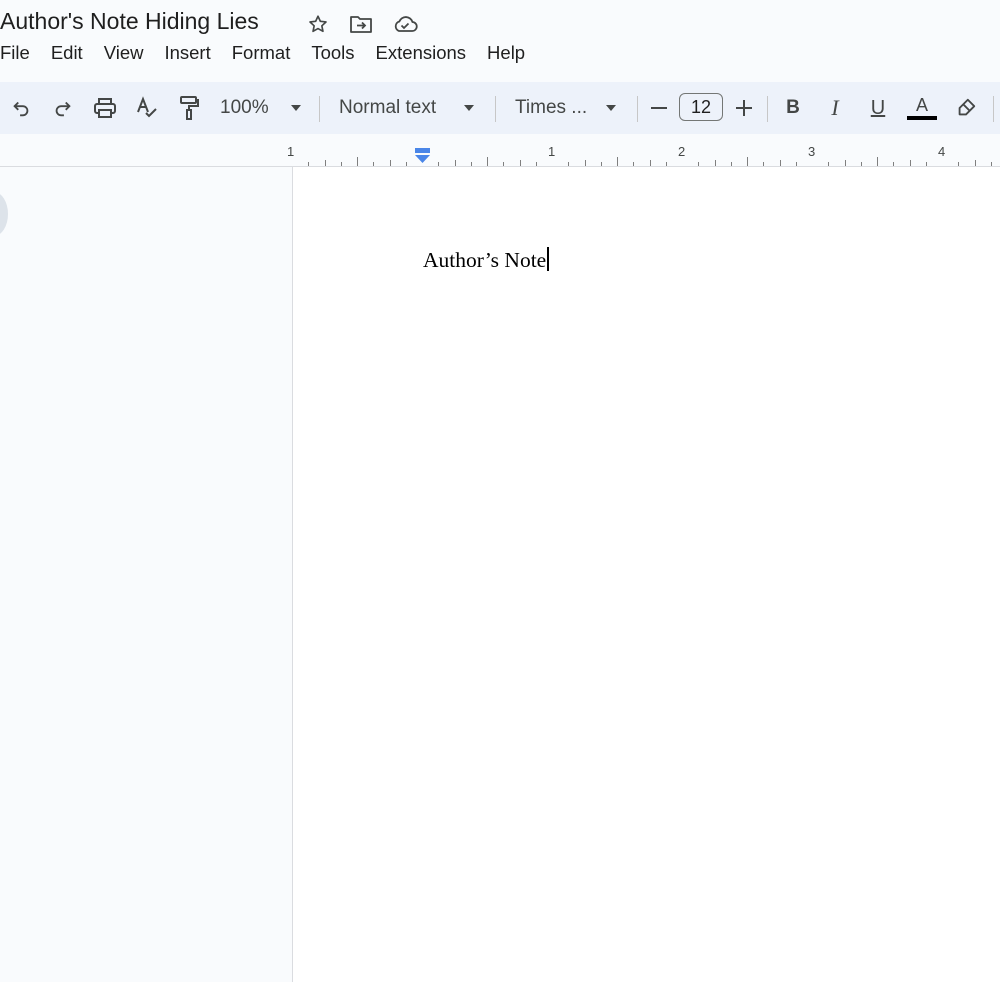  I want to click on star-icon, so click(318, 24).